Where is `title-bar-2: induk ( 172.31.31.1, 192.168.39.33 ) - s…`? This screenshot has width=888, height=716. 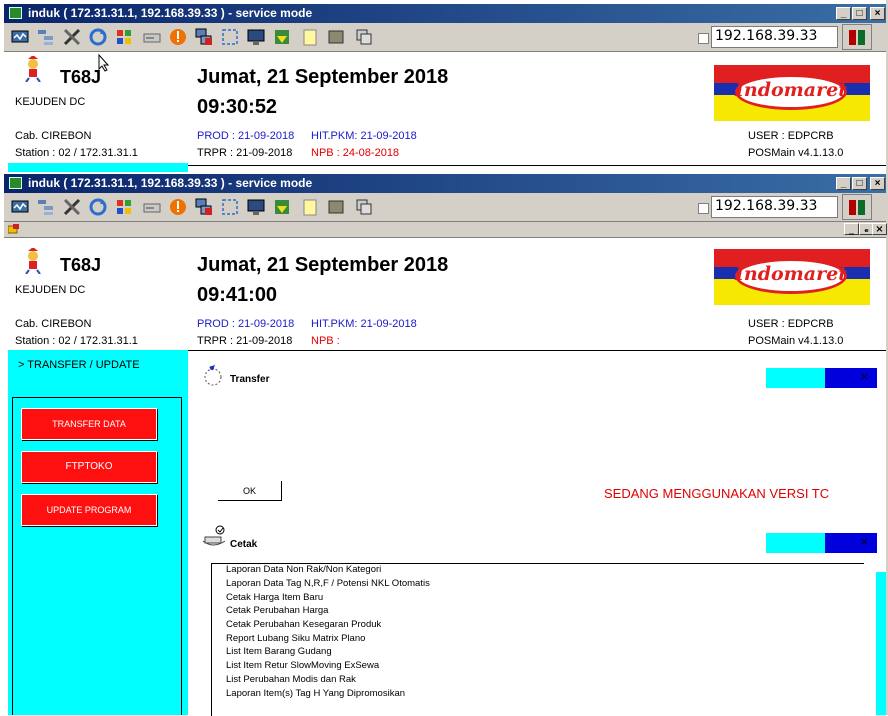
title-bar-2: induk ( 172.31.31.1, 192.168.39.33 ) - s… is located at coordinates (445, 183).